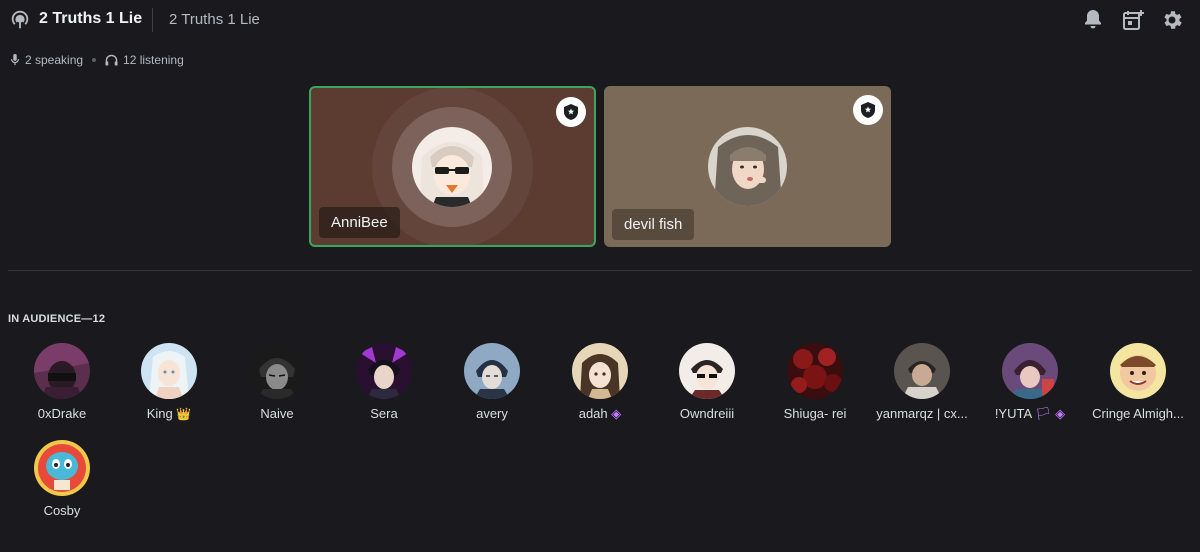  Describe the element at coordinates (707, 413) in the screenshot. I see `member-name: Owndreiii` at that location.